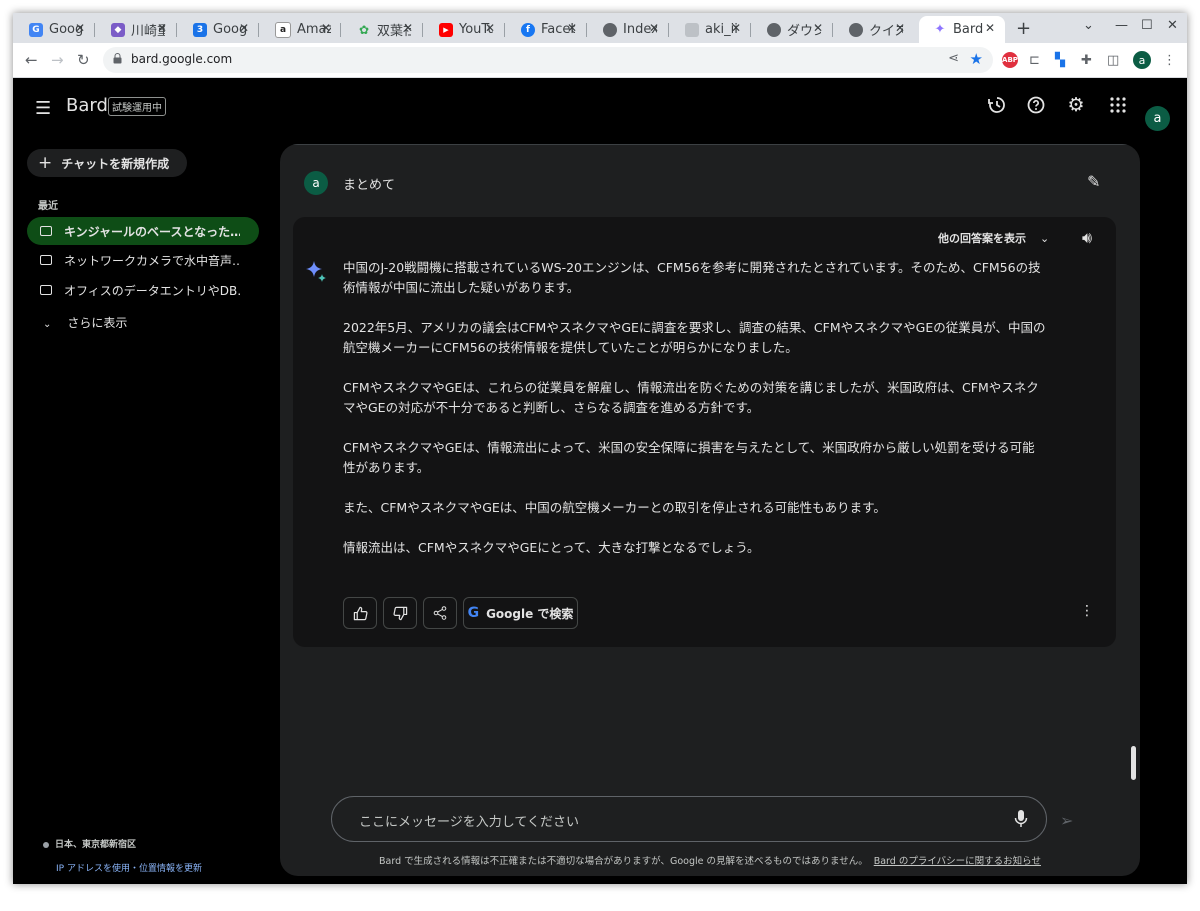 This screenshot has width=1200, height=911. I want to click on maximize-icon: ☐, so click(1147, 25).